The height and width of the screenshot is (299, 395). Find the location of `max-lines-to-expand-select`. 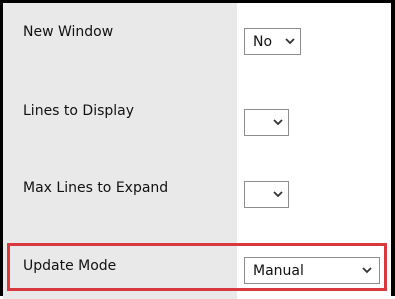

max-lines-to-expand-select is located at coordinates (266, 194).